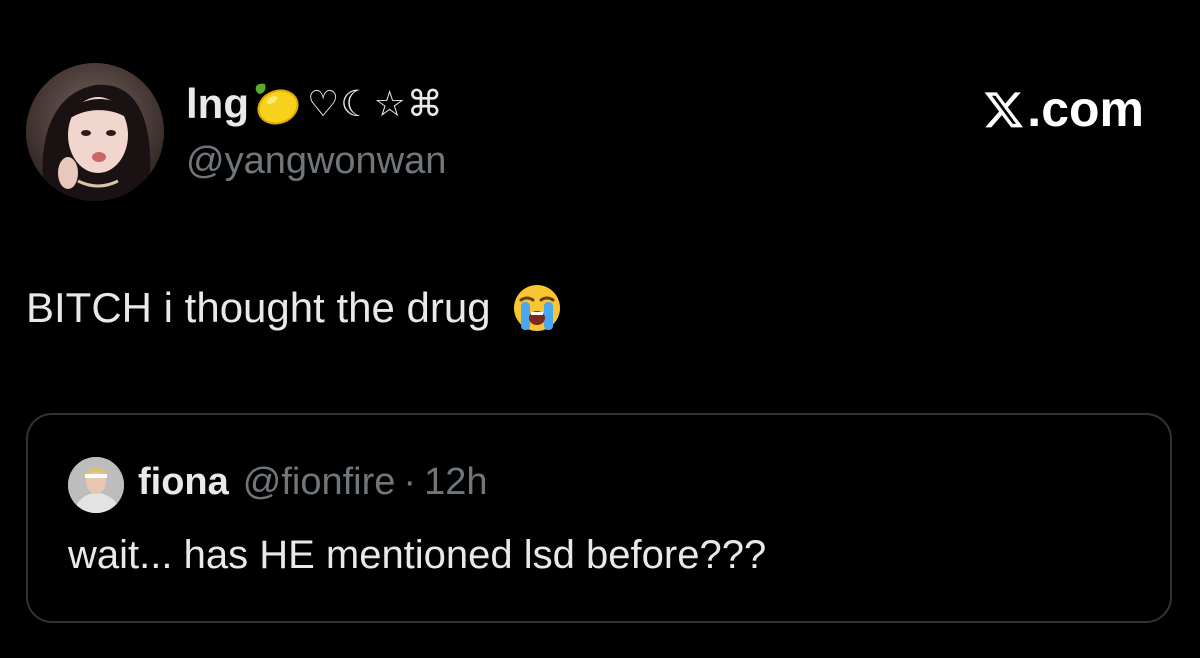 This screenshot has width=1200, height=658. What do you see at coordinates (316, 161) in the screenshot?
I see `author-handle: @yangwonwan` at bounding box center [316, 161].